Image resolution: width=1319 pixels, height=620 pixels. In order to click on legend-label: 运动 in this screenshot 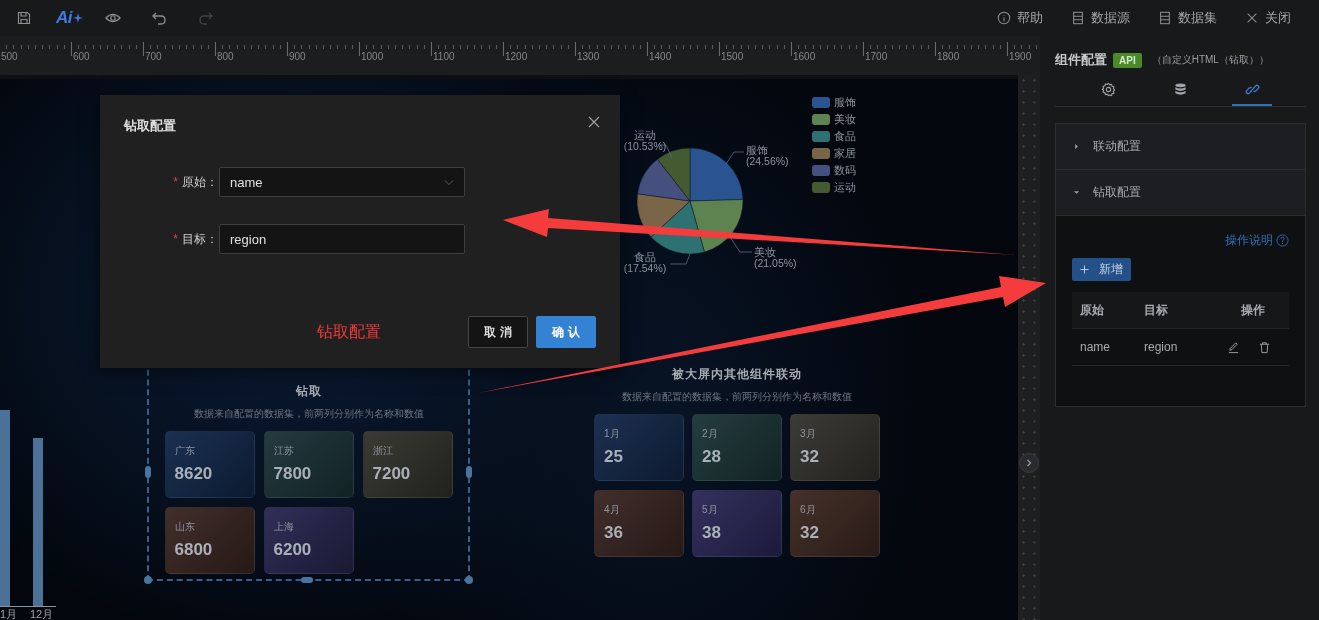, I will do `click(845, 187)`.